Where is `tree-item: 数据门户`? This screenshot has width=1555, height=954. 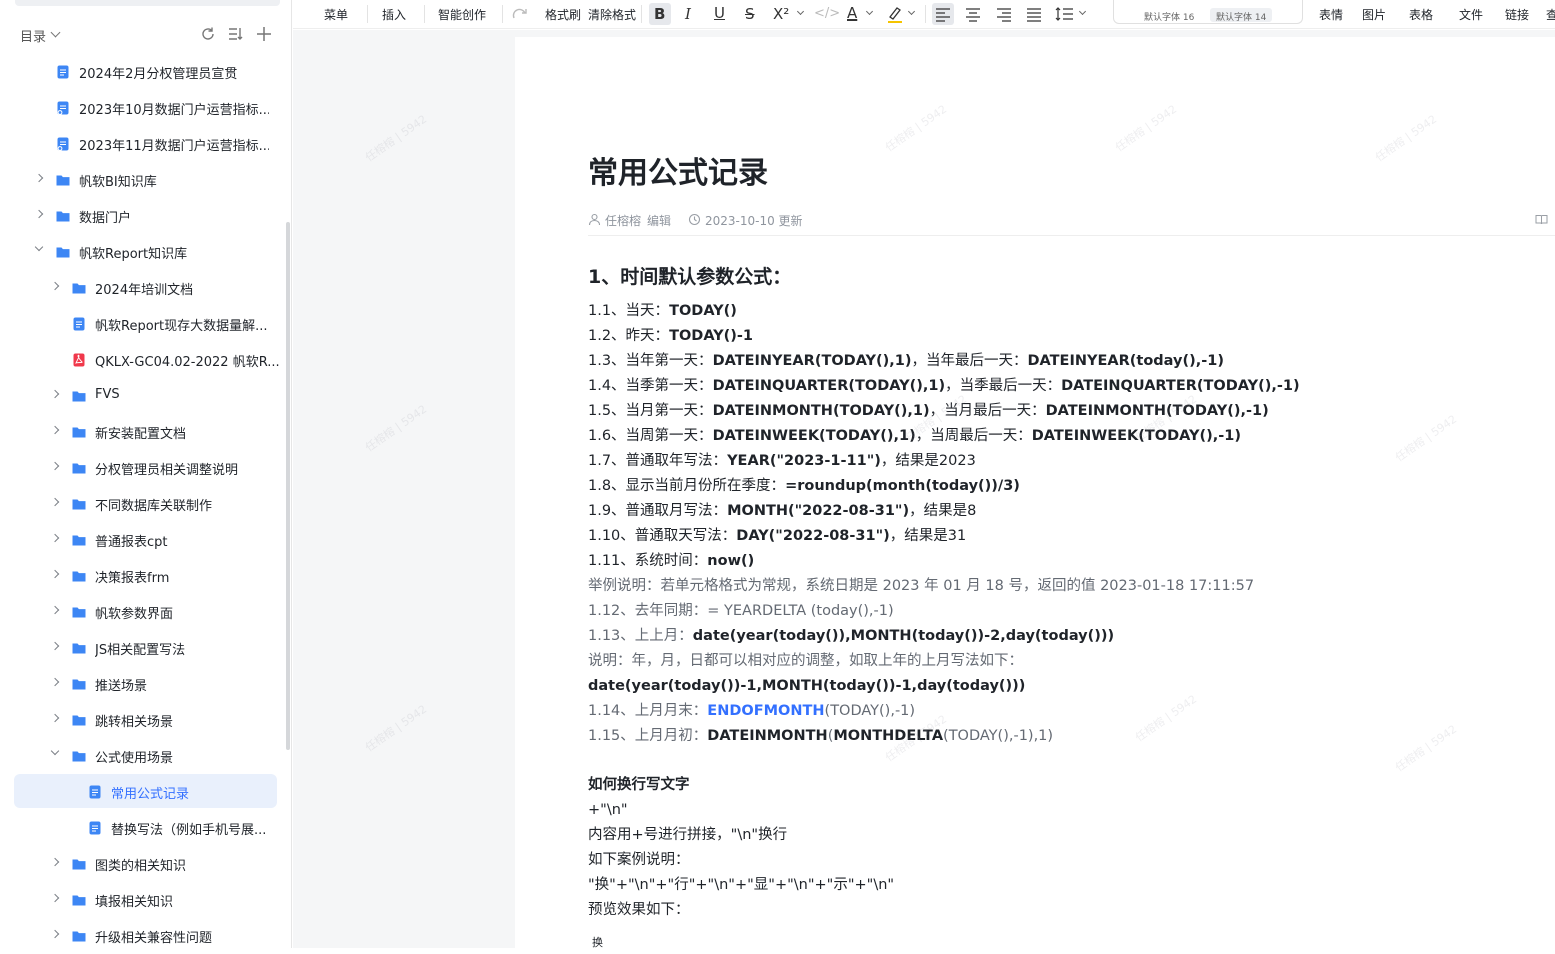
tree-item: 数据门户 is located at coordinates (145, 215).